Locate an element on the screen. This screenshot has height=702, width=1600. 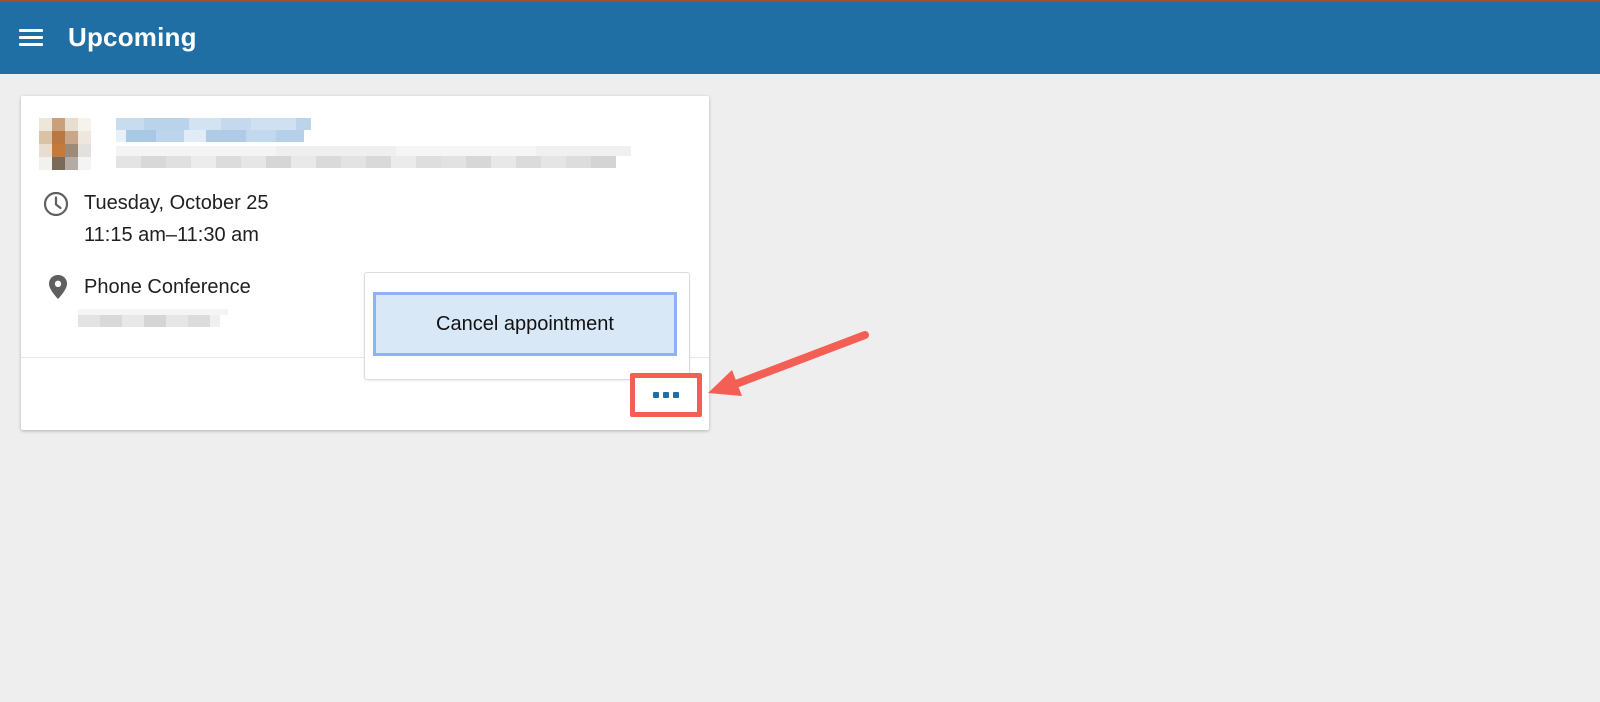
map-pin-icon is located at coordinates (58, 287).